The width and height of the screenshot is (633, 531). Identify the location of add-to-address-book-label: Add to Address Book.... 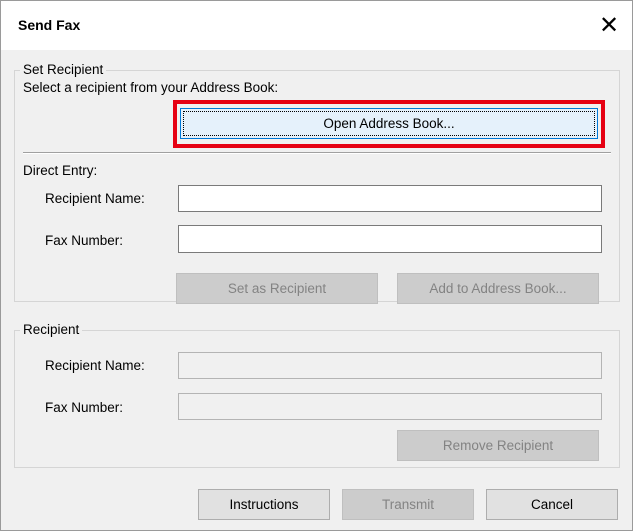
(498, 288).